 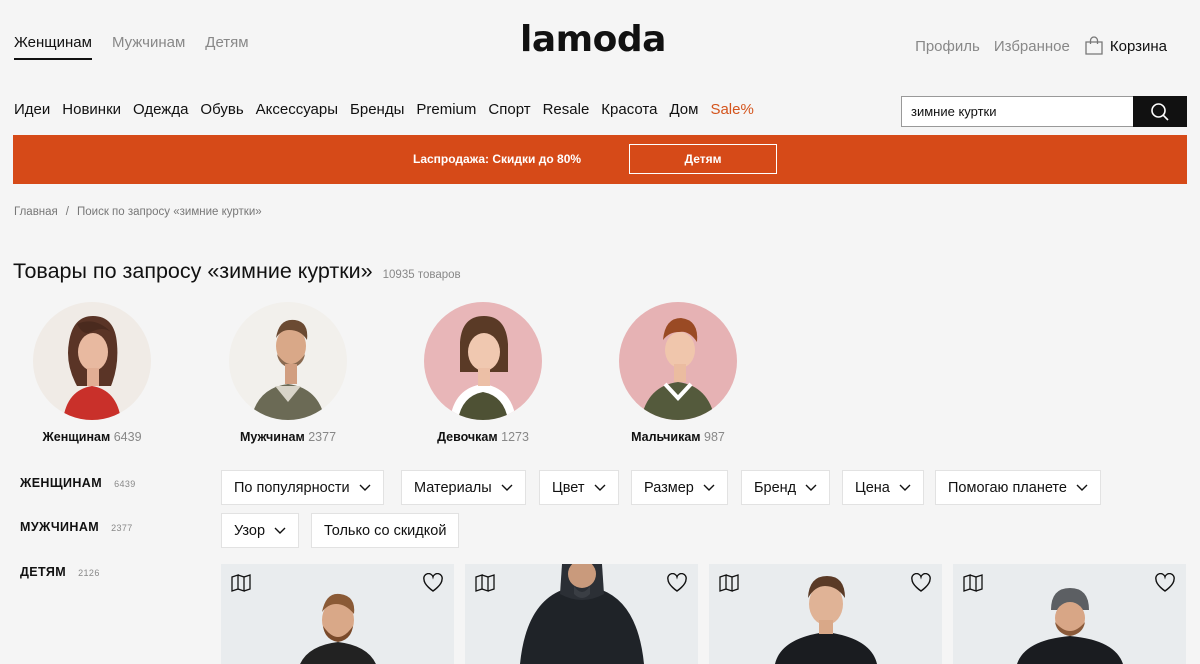 I want to click on category-ideas: Идеи, so click(x=32, y=109).